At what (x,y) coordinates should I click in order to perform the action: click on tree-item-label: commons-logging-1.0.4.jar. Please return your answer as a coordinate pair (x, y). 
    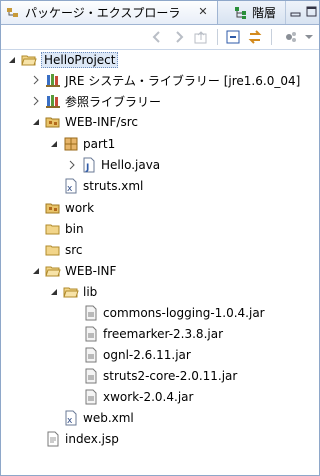
    Looking at the image, I should click on (184, 313).